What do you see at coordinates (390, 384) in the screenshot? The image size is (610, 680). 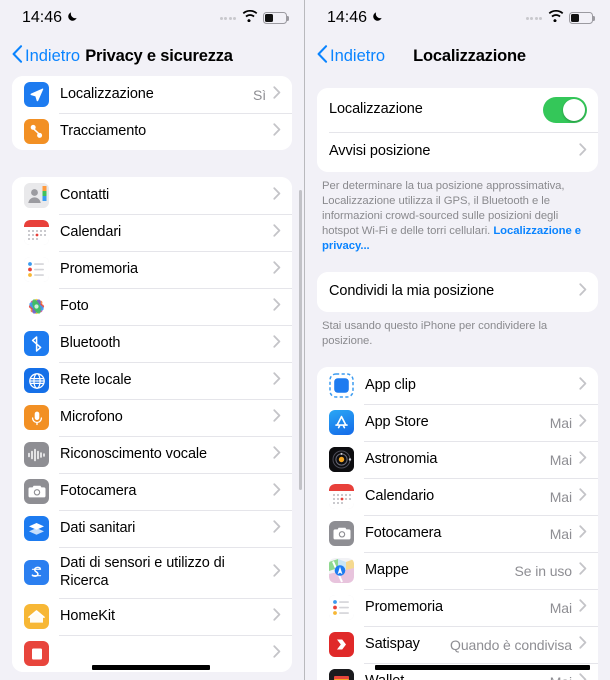 I see `list-item-label: App clip` at bounding box center [390, 384].